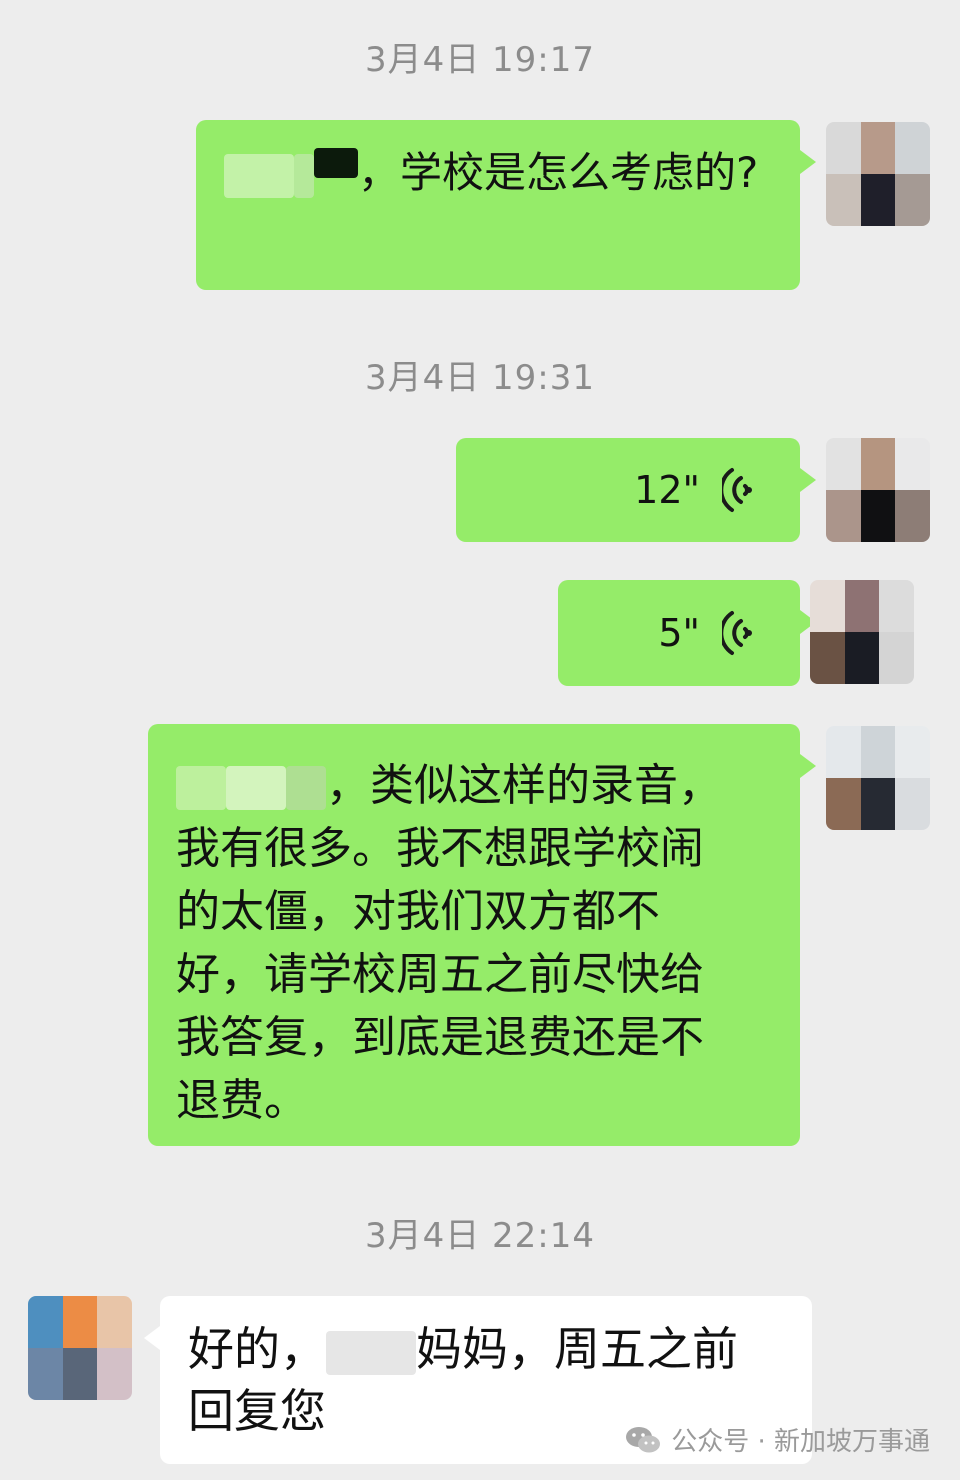 This screenshot has height=1480, width=960. I want to click on watermark: 公众号 · 新加坡万事通, so click(777, 1439).